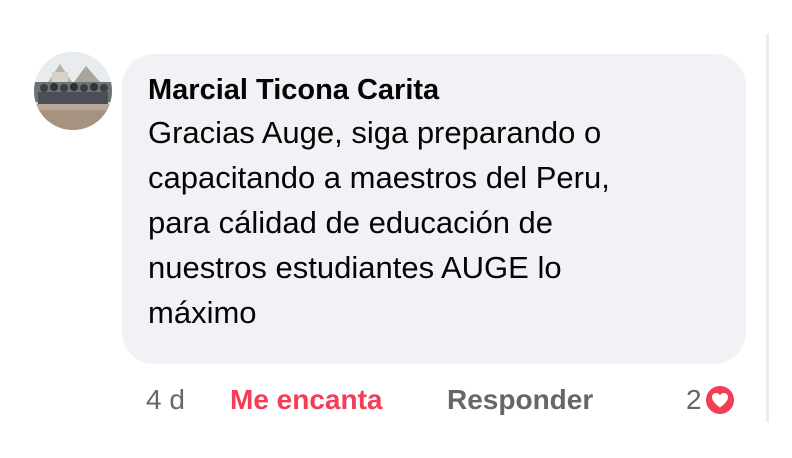 The width and height of the screenshot is (792, 458). I want to click on comment-author-name: Marcial Ticona Carita, so click(437, 90).